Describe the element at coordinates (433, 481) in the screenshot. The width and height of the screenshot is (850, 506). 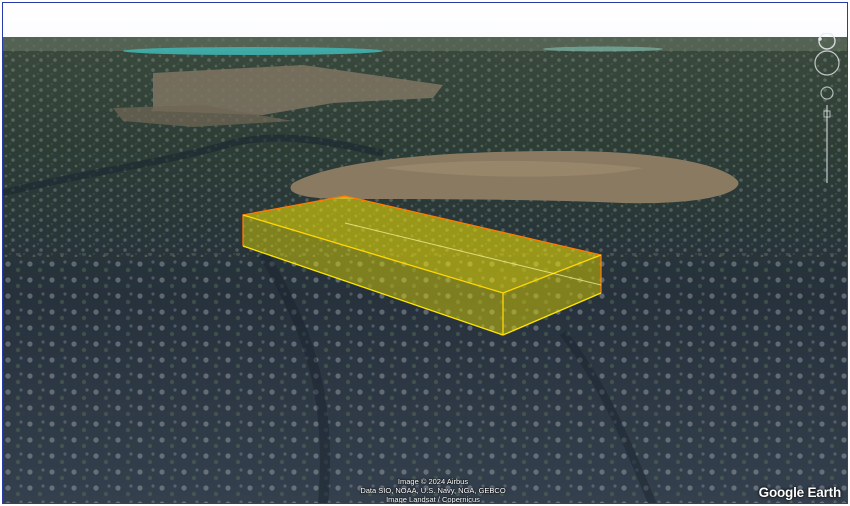
I see `attribution-line-1: Image © 2024 Airbus` at that location.